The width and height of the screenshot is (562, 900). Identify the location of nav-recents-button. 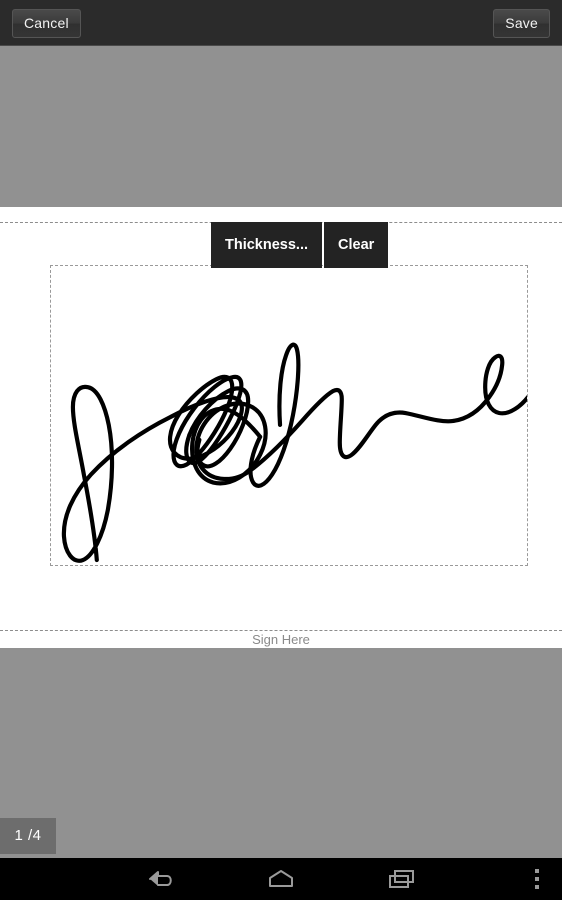
(402, 879).